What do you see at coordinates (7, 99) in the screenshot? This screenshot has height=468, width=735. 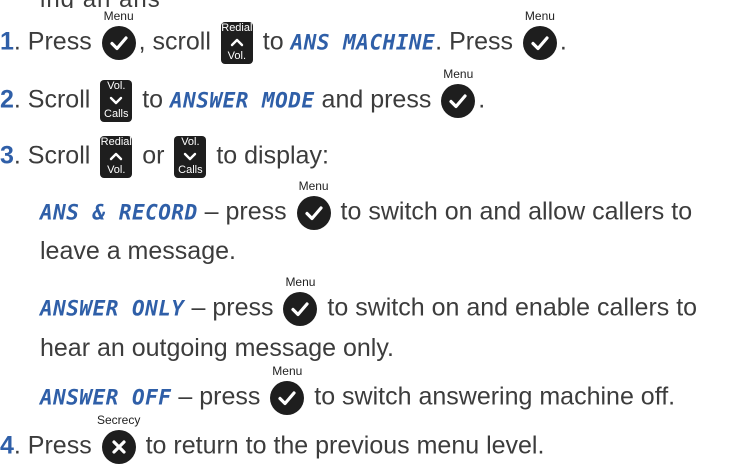 I see `step-number: 2` at bounding box center [7, 99].